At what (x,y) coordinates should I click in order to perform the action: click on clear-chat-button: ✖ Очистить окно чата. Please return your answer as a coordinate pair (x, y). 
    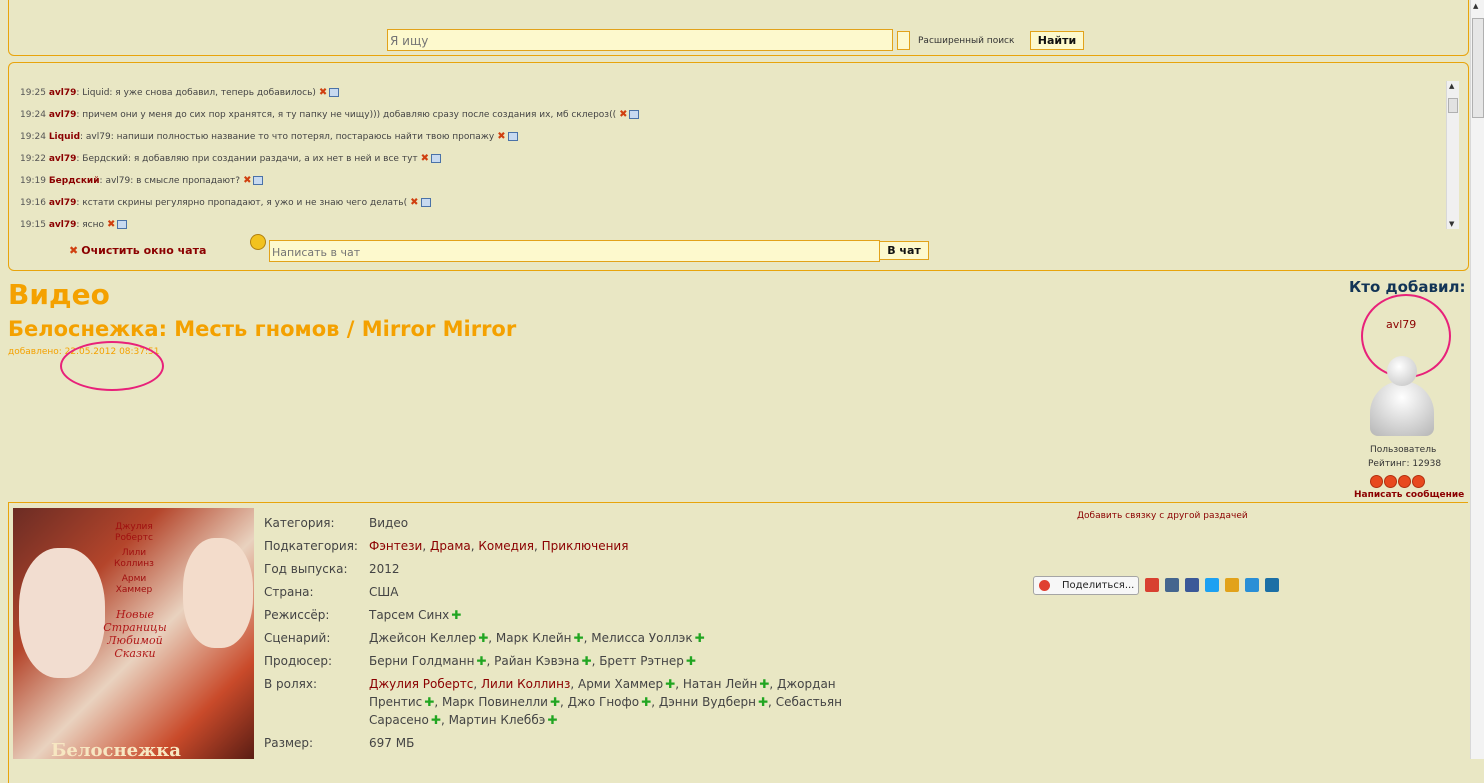
    Looking at the image, I should click on (137, 250).